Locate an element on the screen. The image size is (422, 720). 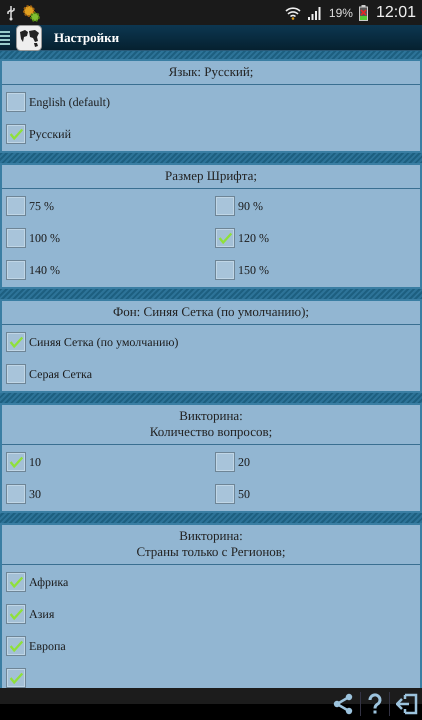
option-label: 100 % is located at coordinates (44, 238).